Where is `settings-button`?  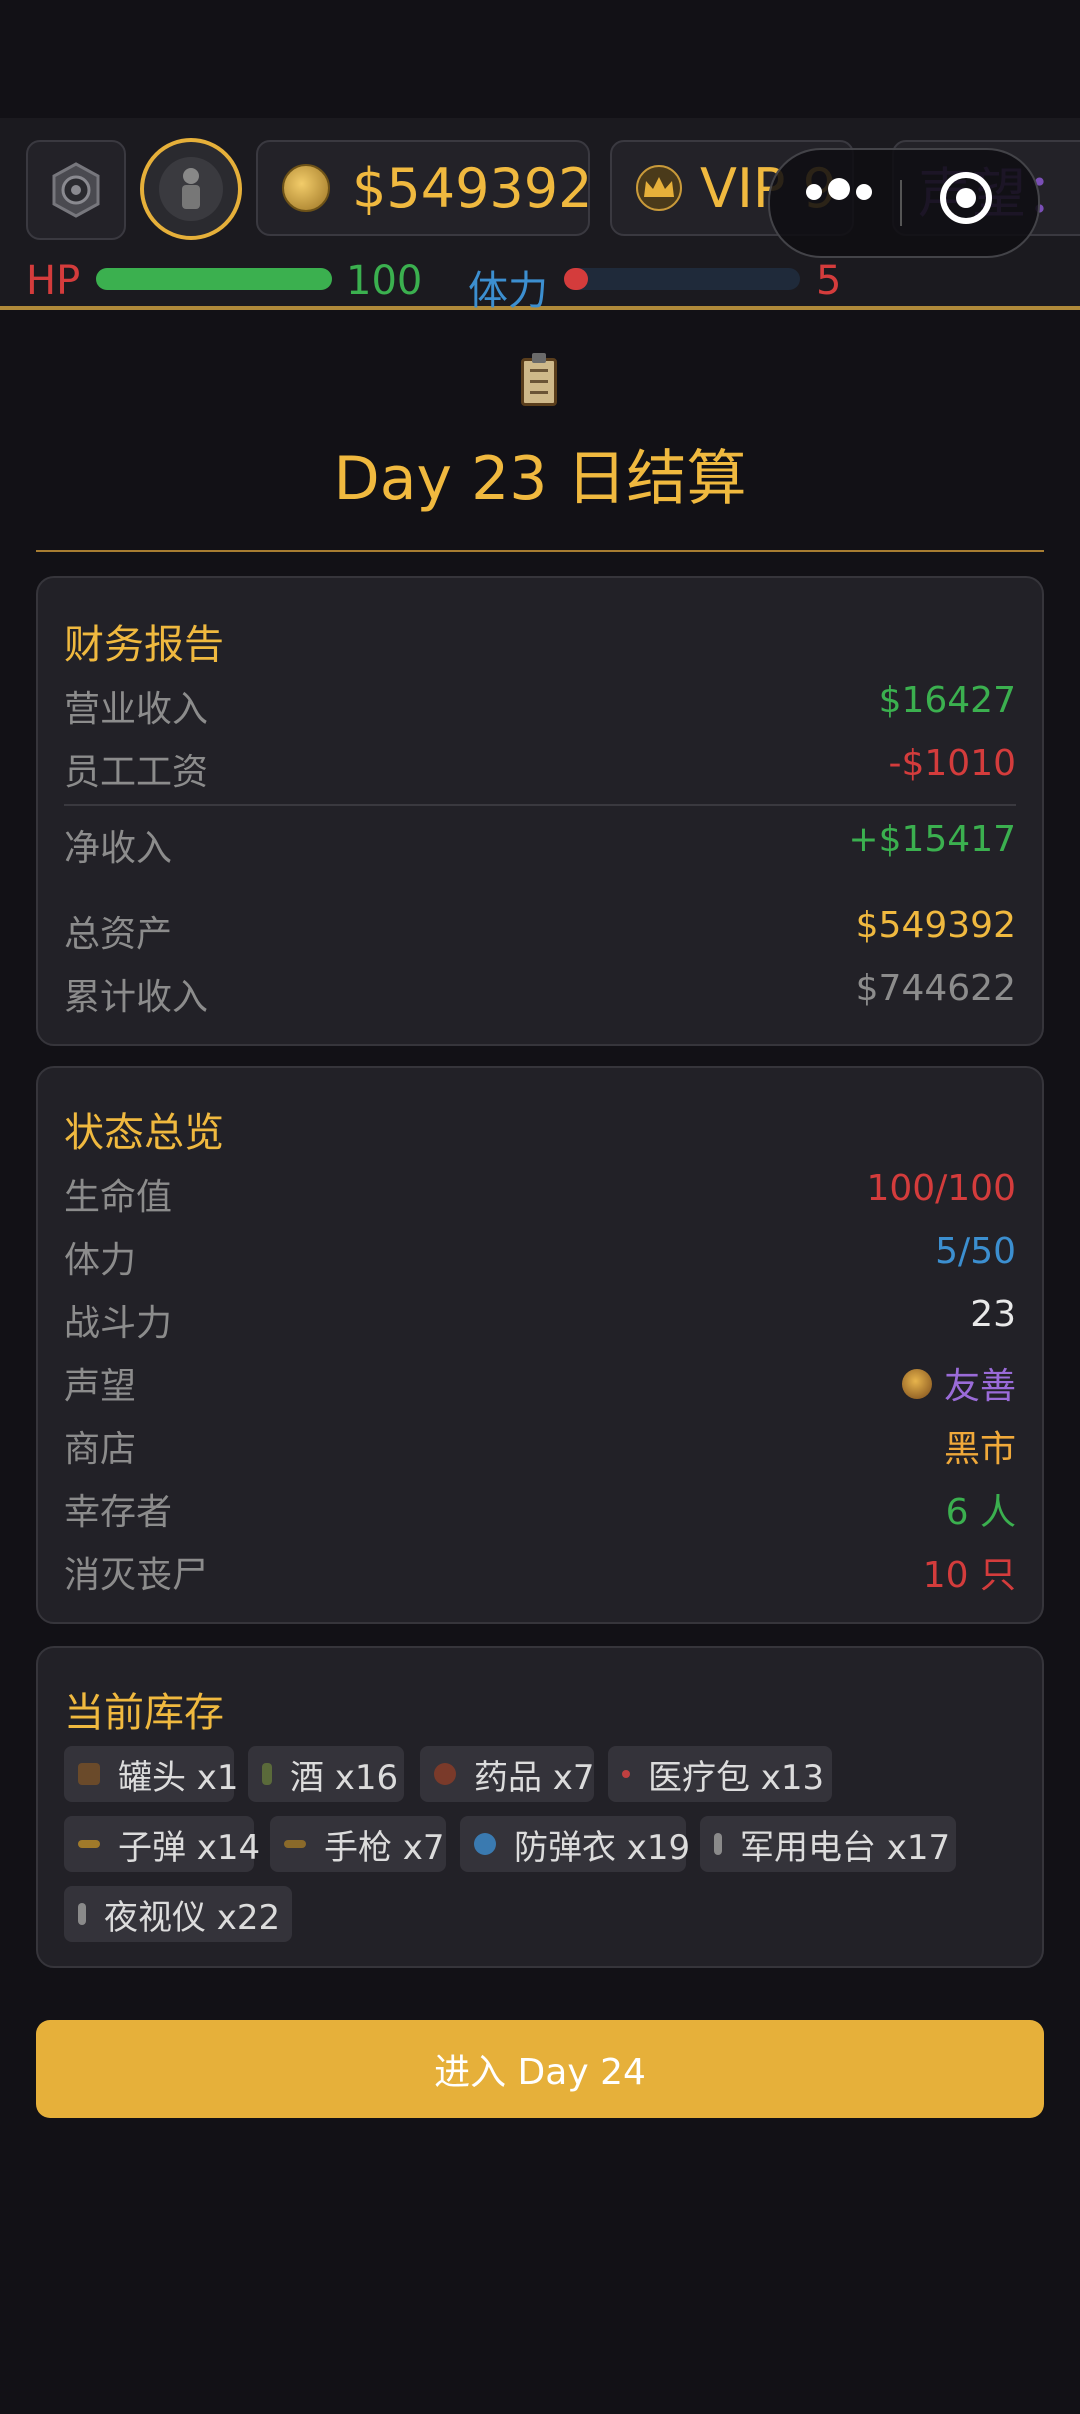
settings-button is located at coordinates (76, 190).